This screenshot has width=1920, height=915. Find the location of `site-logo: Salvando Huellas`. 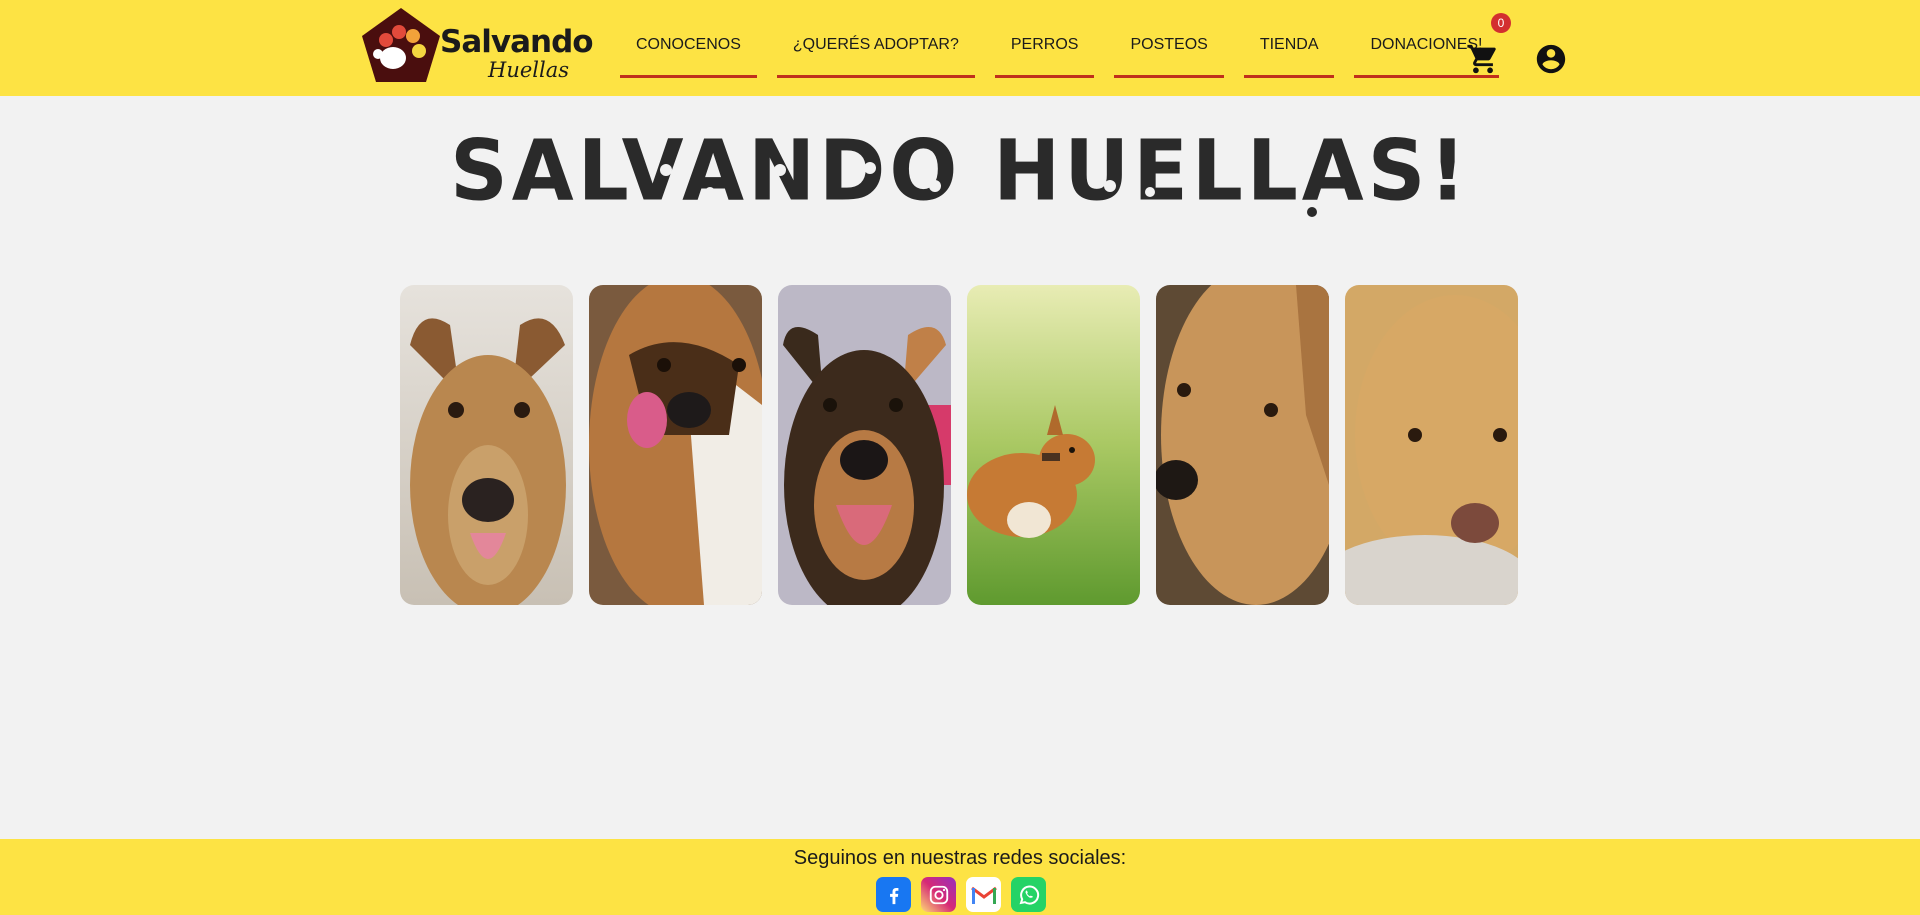

site-logo: Salvando Huellas is located at coordinates (477, 46).